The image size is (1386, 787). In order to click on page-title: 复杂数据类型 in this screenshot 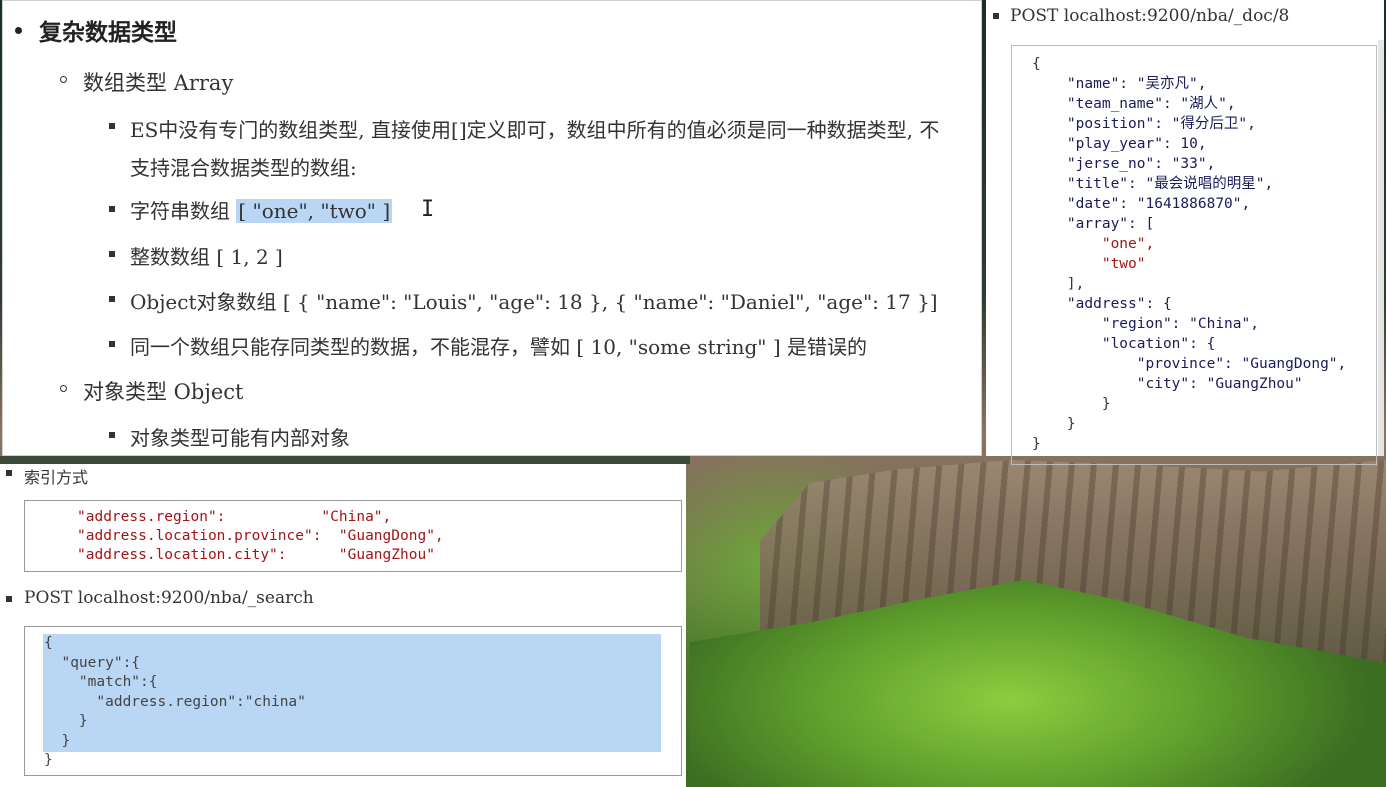, I will do `click(108, 33)`.